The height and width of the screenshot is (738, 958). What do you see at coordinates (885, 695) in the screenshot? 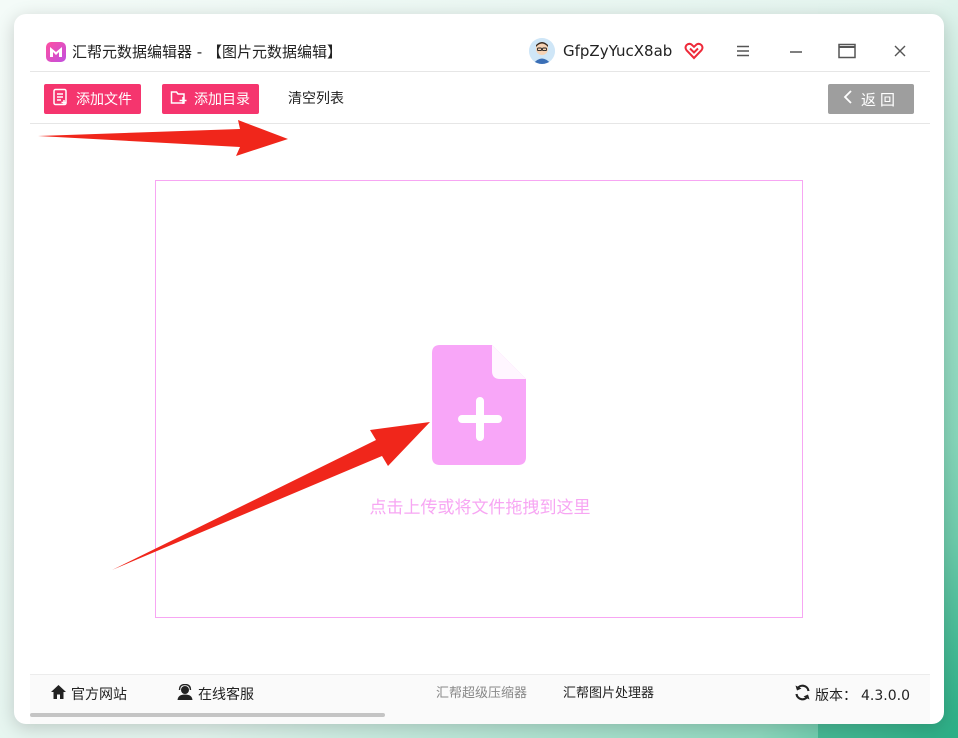
I see `version-value: 4.3.0.0` at bounding box center [885, 695].